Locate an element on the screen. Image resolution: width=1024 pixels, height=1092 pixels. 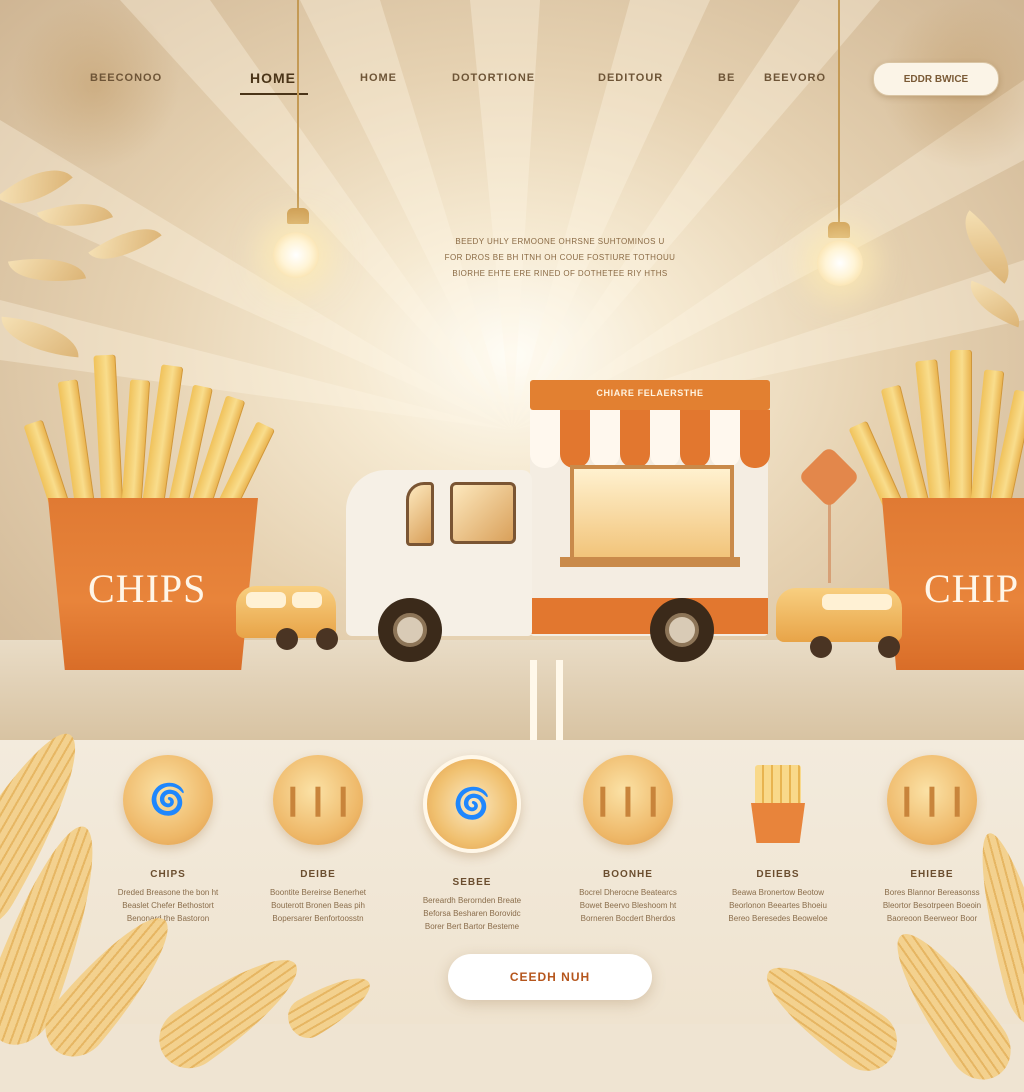
truck-cab is located at coordinates (439, 553).